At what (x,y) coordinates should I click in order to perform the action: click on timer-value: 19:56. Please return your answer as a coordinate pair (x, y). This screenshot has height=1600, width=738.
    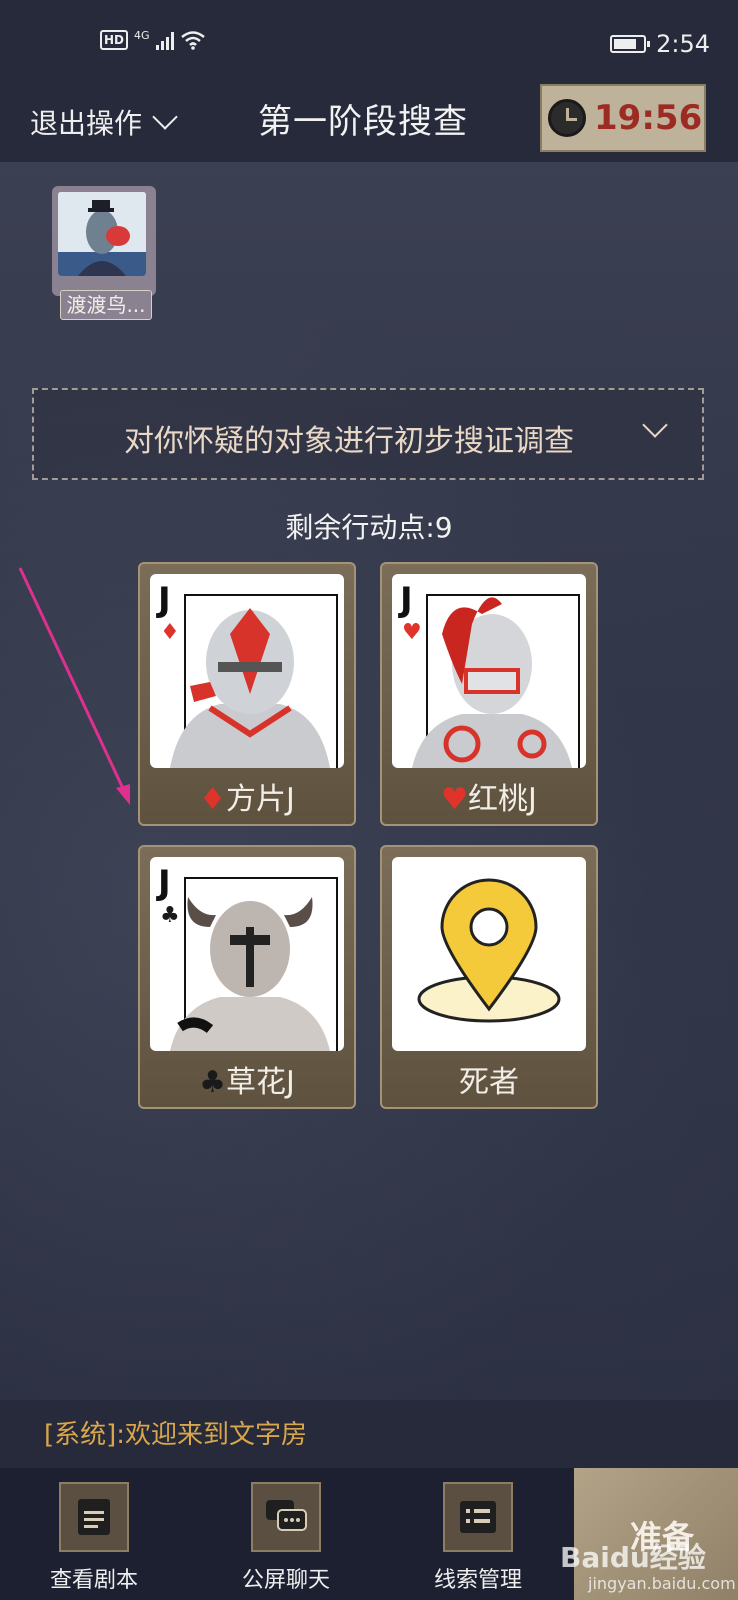
    Looking at the image, I should click on (648, 118).